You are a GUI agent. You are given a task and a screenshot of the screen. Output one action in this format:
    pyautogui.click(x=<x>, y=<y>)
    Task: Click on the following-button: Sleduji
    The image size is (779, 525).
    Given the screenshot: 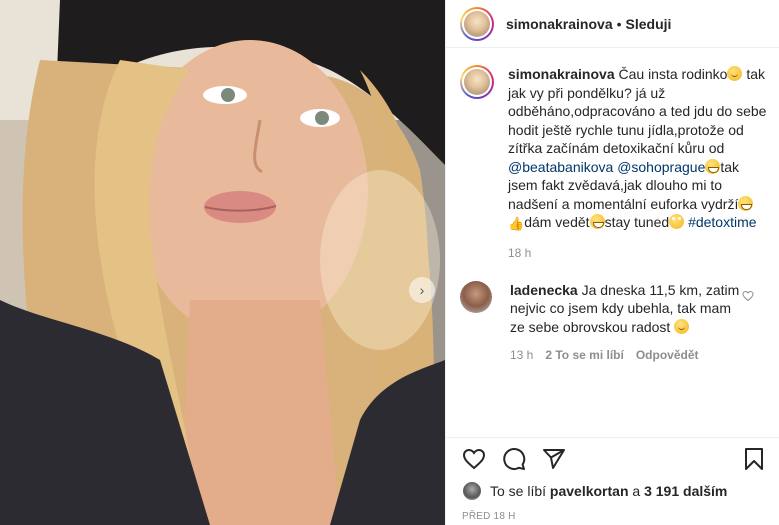 What is the action you would take?
    pyautogui.click(x=649, y=24)
    